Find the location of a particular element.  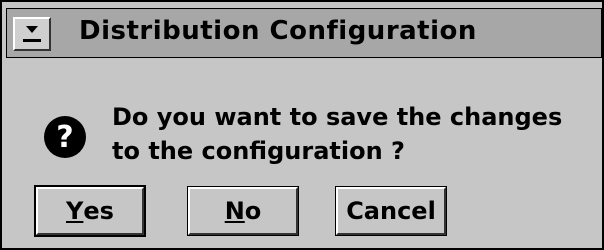

no-mnemonic: N is located at coordinates (234, 211).